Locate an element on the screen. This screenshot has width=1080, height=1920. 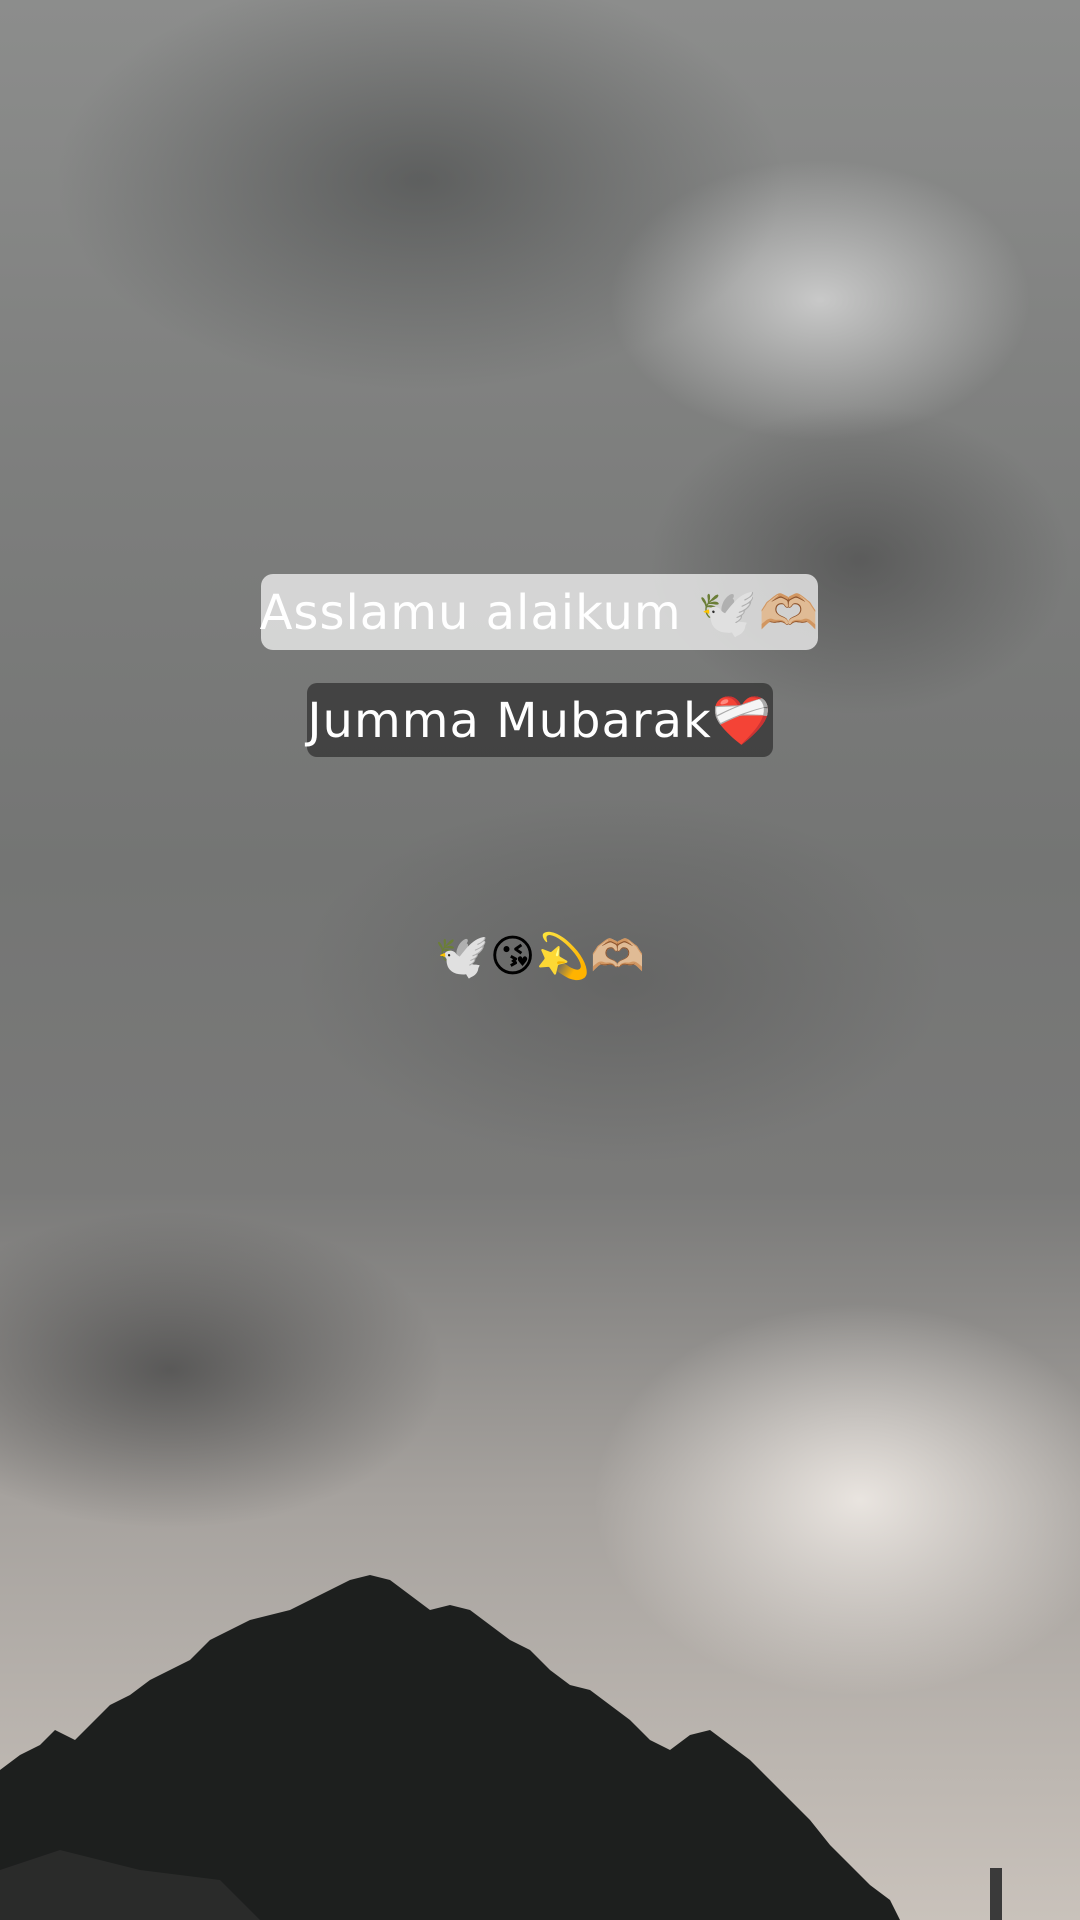
caption-sticker-greeting: Asslamu alaikum 🕊️🫶🏼 is located at coordinates (539, 612).